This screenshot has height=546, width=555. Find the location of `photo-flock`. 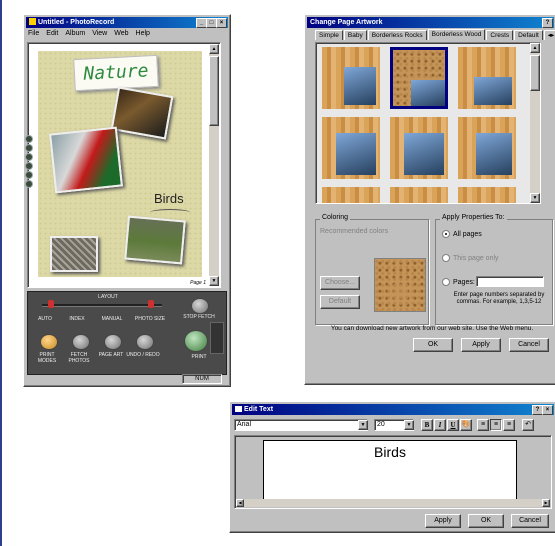

photo-flock is located at coordinates (74, 254).